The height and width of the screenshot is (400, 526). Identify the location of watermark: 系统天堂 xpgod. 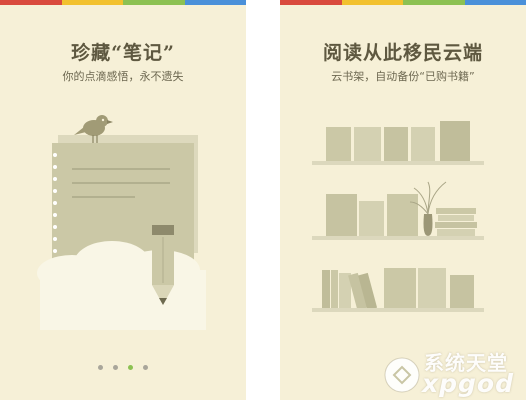
(451, 372).